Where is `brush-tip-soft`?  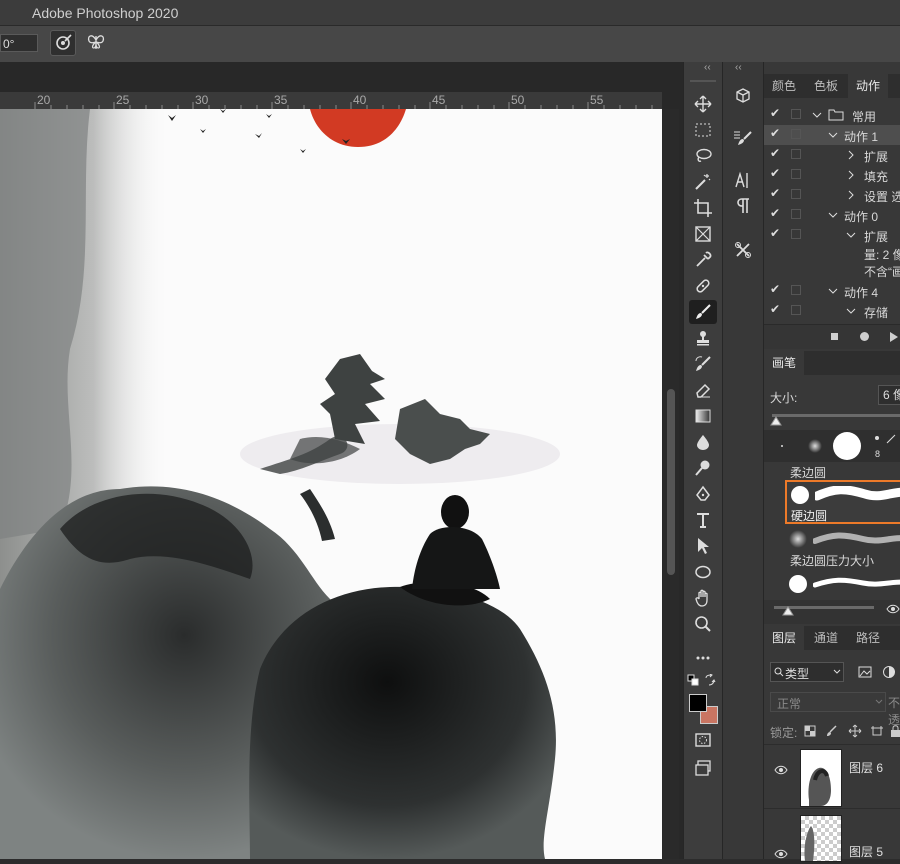 brush-tip-soft is located at coordinates (815, 446).